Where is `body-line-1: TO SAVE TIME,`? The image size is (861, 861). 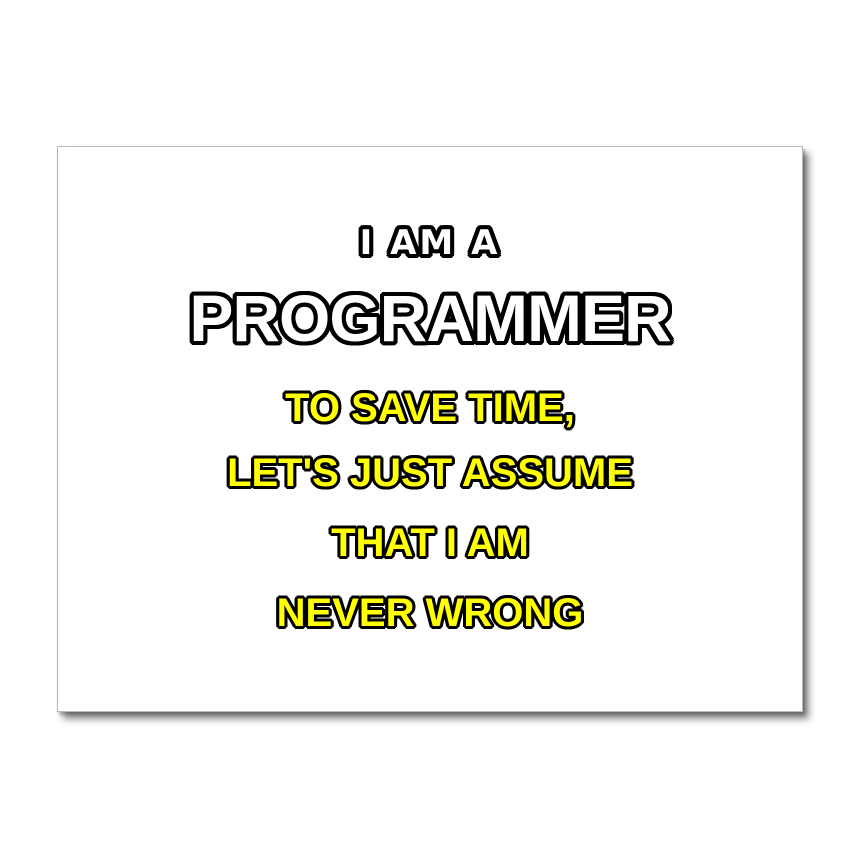
body-line-1: TO SAVE TIME, is located at coordinates (430, 408).